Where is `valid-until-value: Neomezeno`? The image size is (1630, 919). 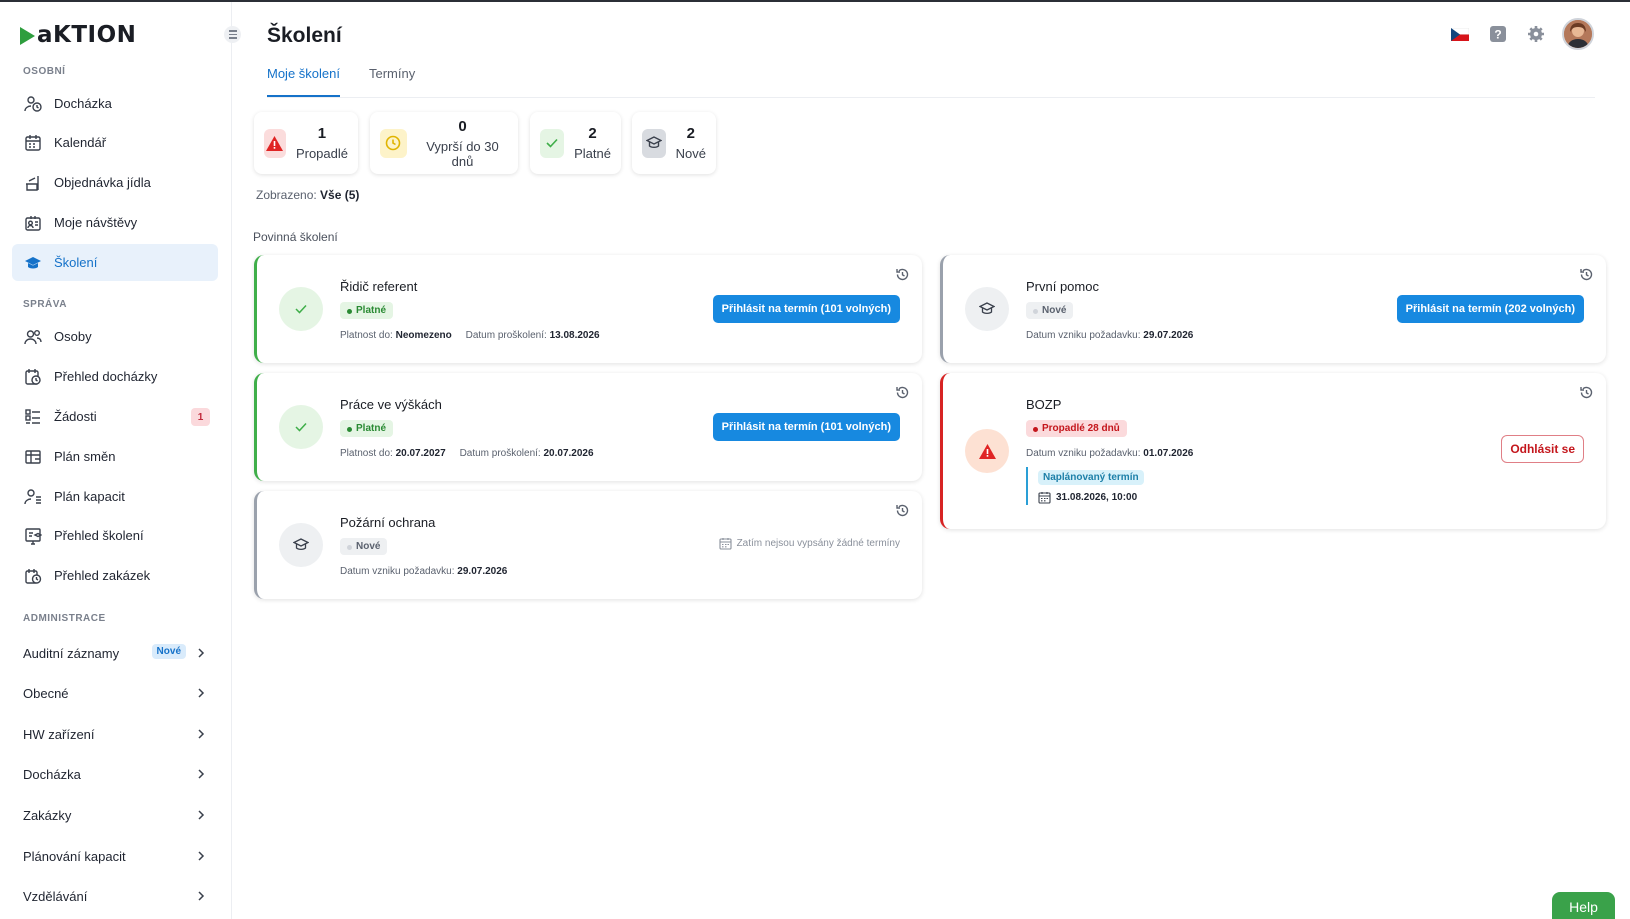
valid-until-value: Neomezeno is located at coordinates (423, 335).